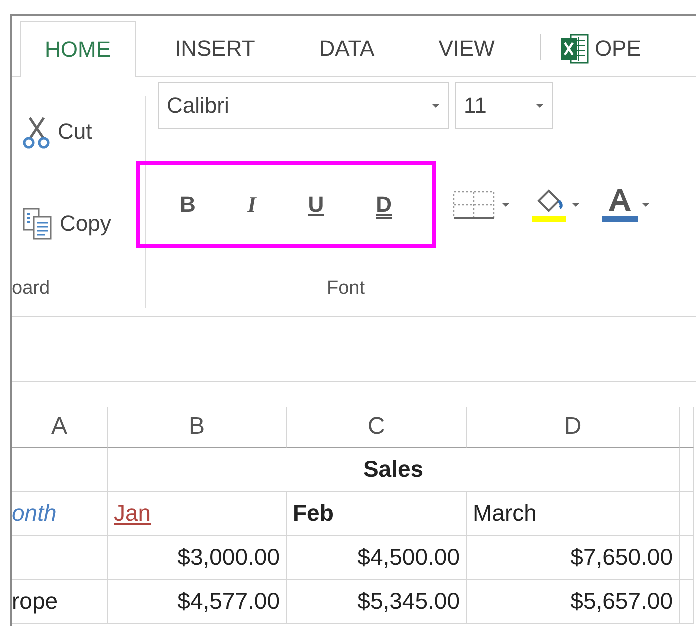 The image size is (696, 626). I want to click on underline-button: U, so click(316, 205).